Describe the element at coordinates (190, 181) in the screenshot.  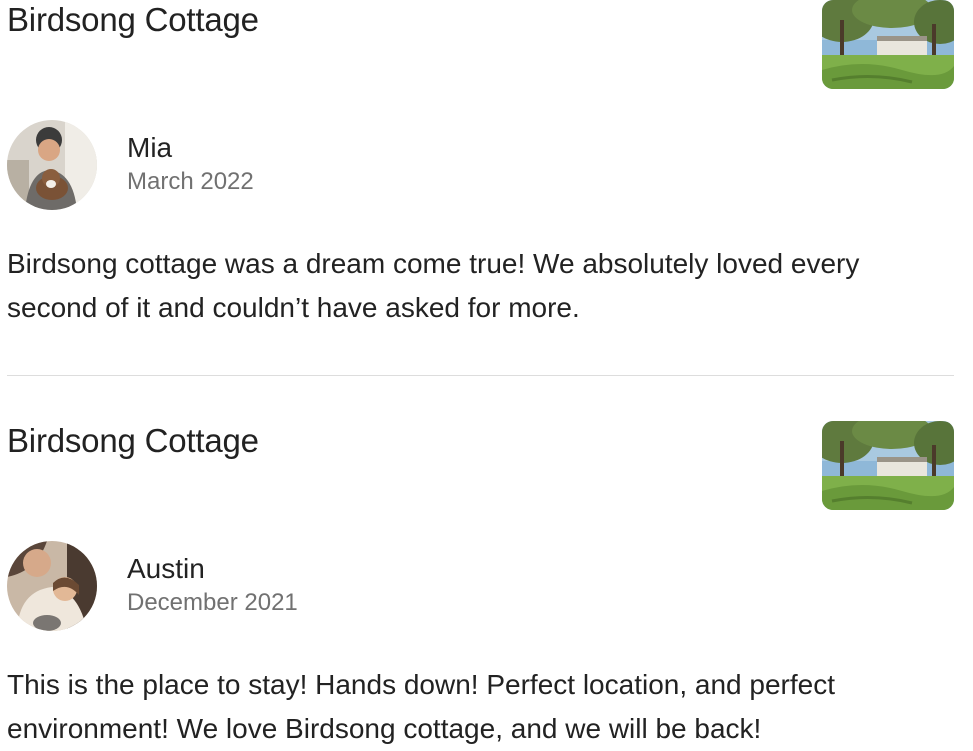
I see `review-date: March 2022` at that location.